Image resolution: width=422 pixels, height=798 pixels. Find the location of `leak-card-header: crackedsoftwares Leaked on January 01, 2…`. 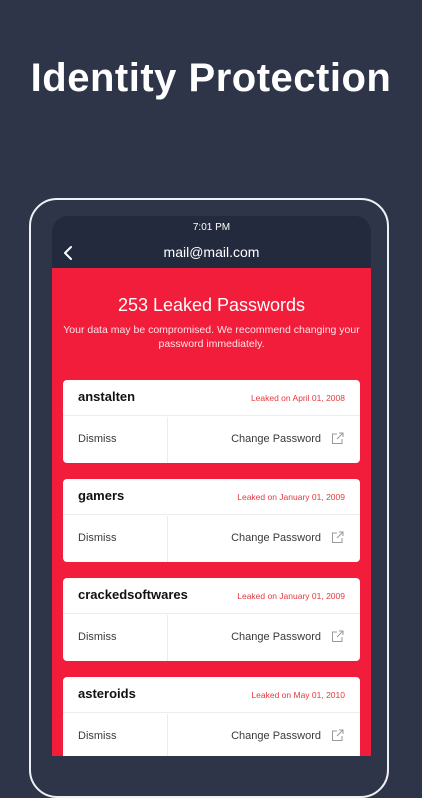

leak-card-header: crackedsoftwares Leaked on January 01, 2… is located at coordinates (211, 596).